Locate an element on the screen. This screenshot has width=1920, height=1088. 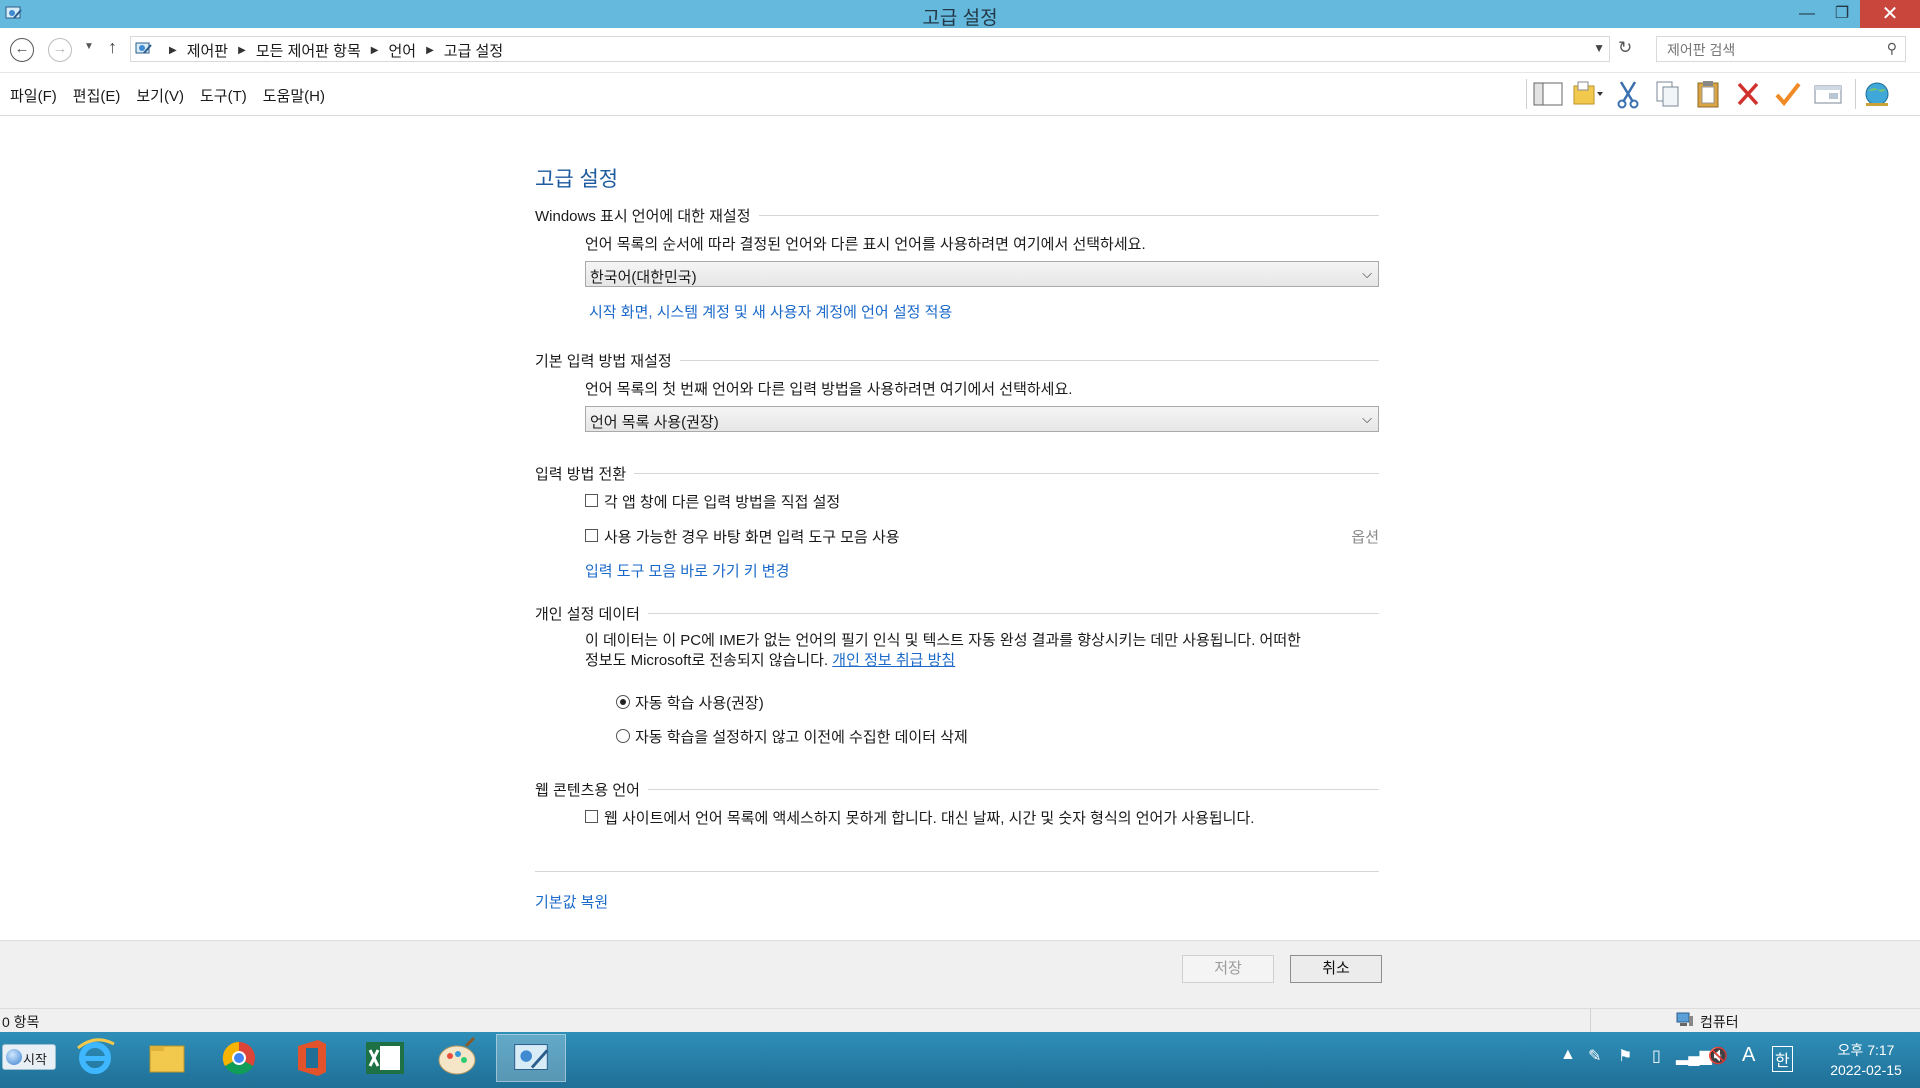
pen-icon: ✎ is located at coordinates (1594, 1056).